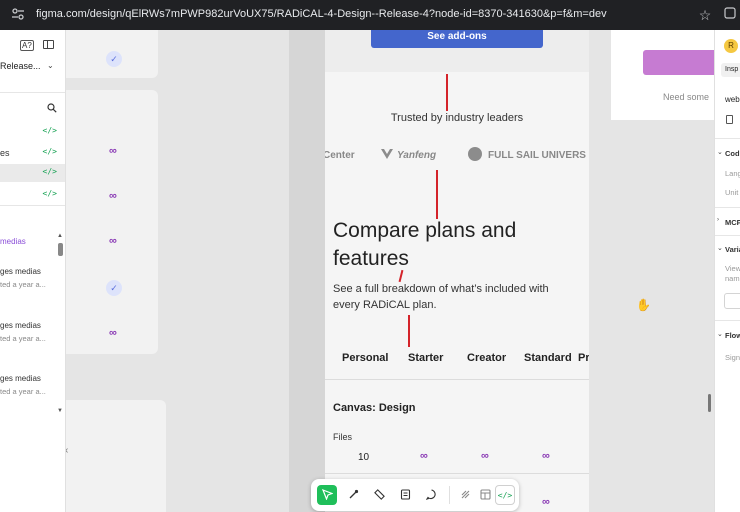  I want to click on files-personal-value: 10, so click(364, 457).